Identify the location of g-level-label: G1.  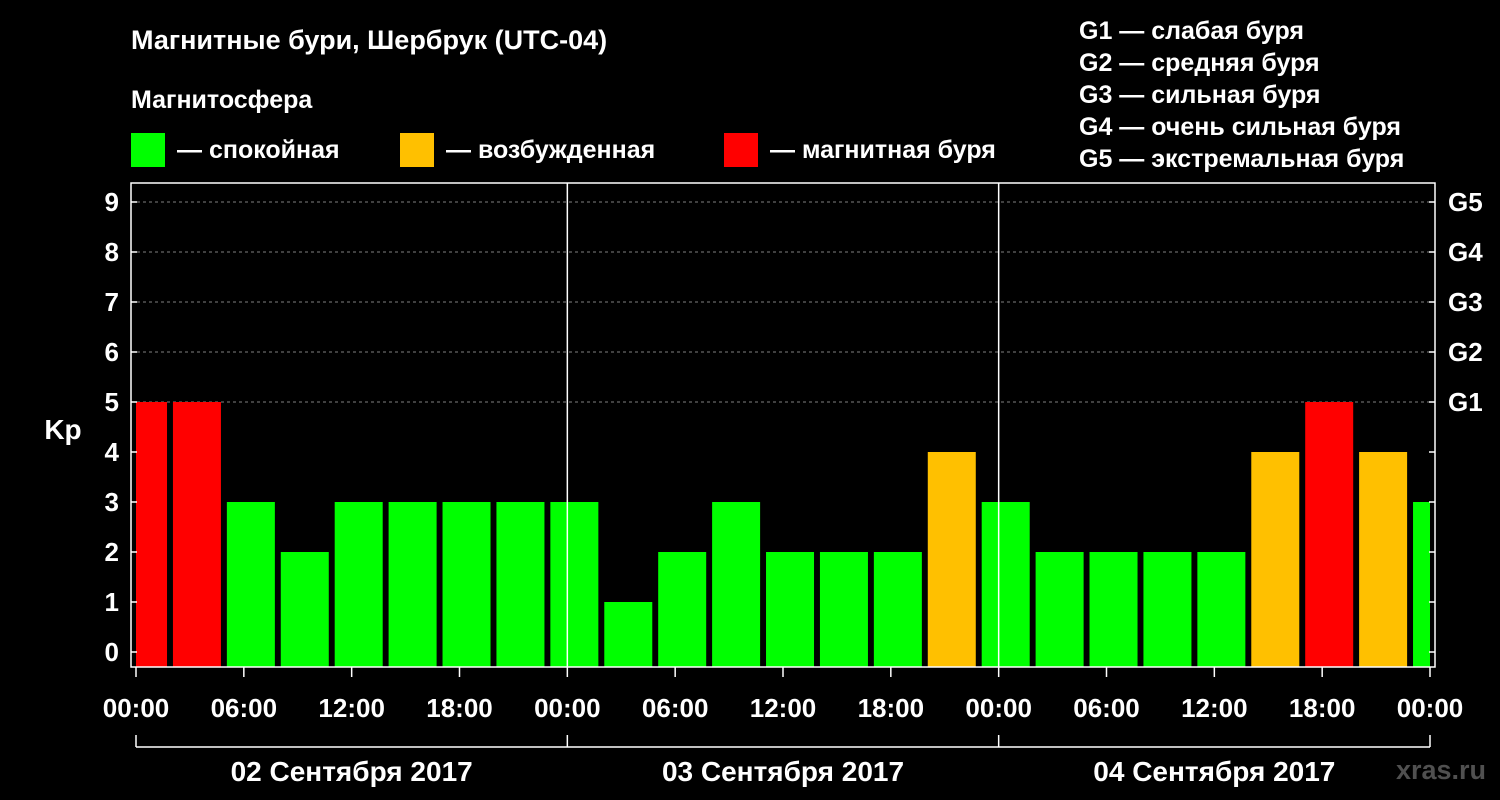
(1465, 402).